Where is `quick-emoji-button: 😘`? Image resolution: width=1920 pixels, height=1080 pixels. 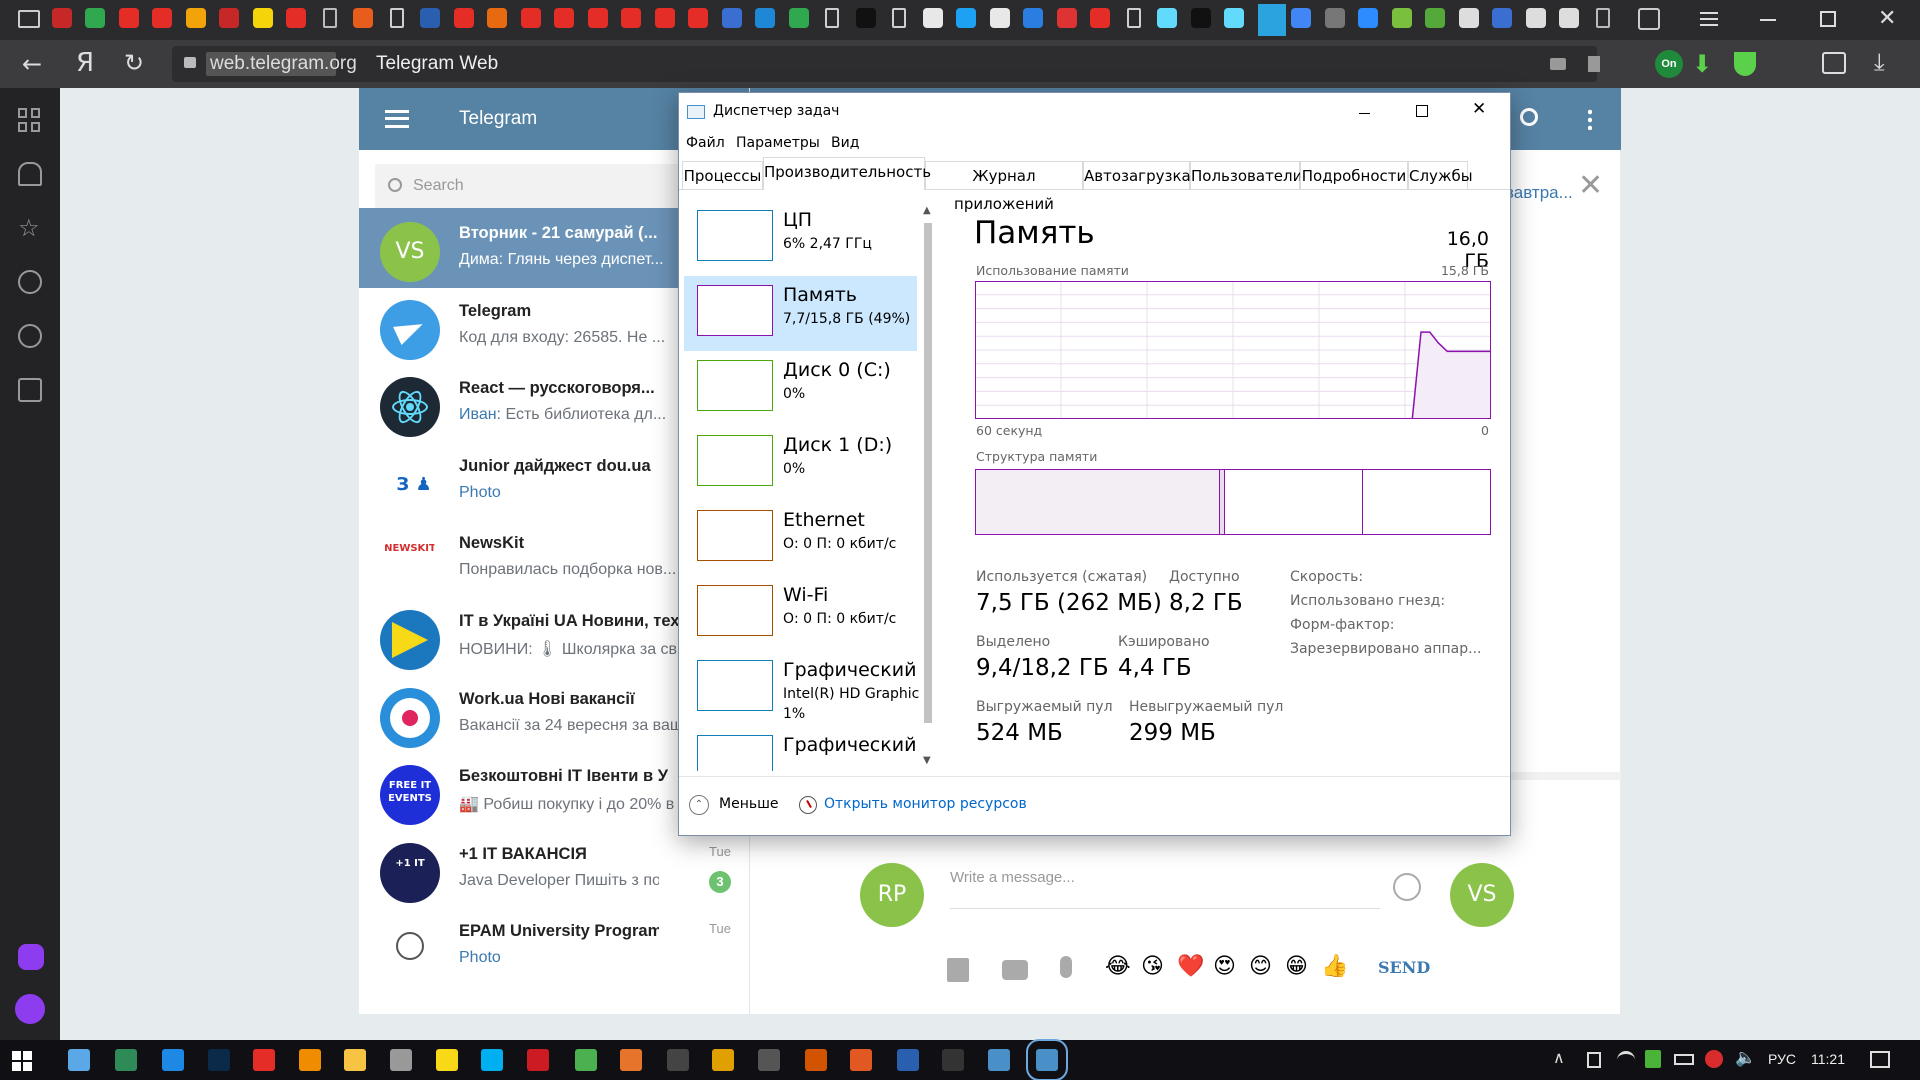
quick-emoji-button: 😘 is located at coordinates (1152, 966).